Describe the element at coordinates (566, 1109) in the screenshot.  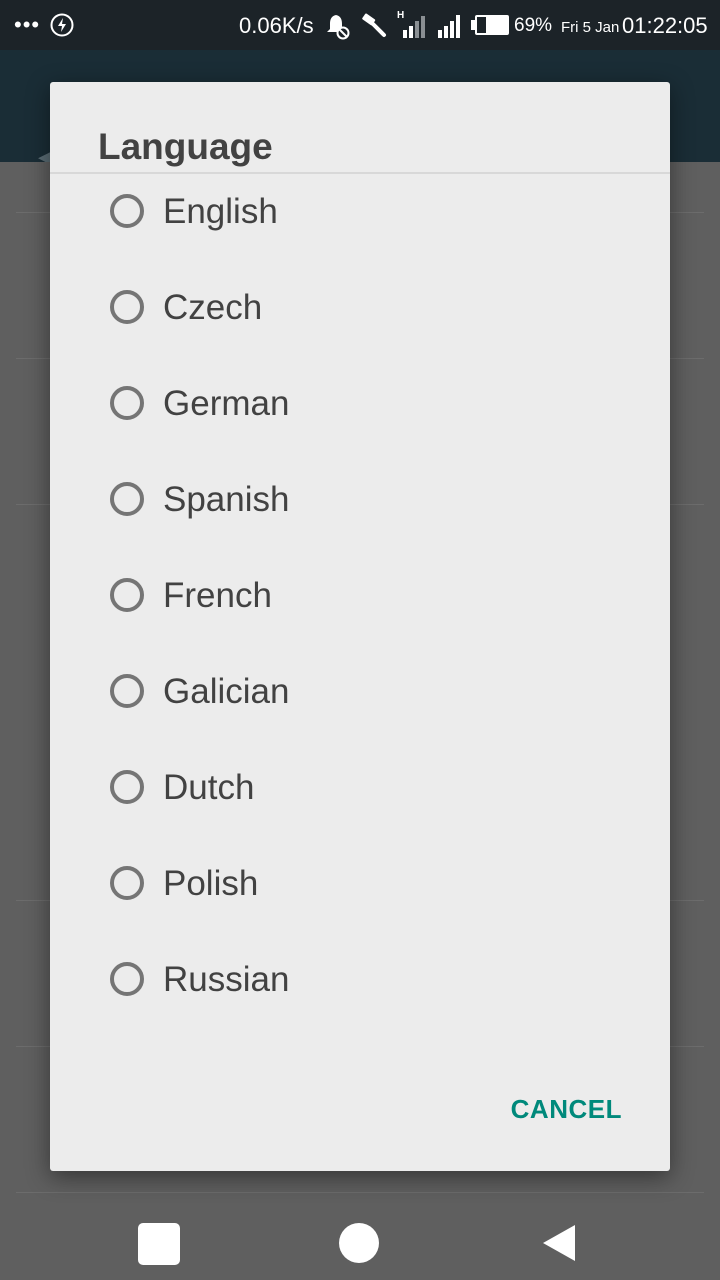
I see `cancel-button: CANCEL` at that location.